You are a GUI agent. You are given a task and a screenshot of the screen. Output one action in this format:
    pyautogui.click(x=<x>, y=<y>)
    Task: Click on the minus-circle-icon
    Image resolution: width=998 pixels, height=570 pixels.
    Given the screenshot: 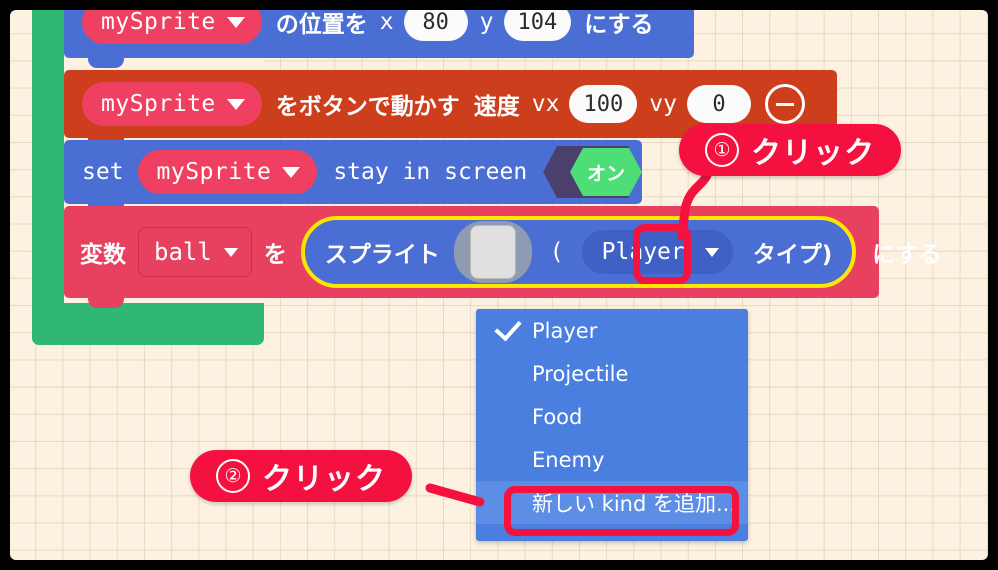 What is the action you would take?
    pyautogui.click(x=784, y=104)
    